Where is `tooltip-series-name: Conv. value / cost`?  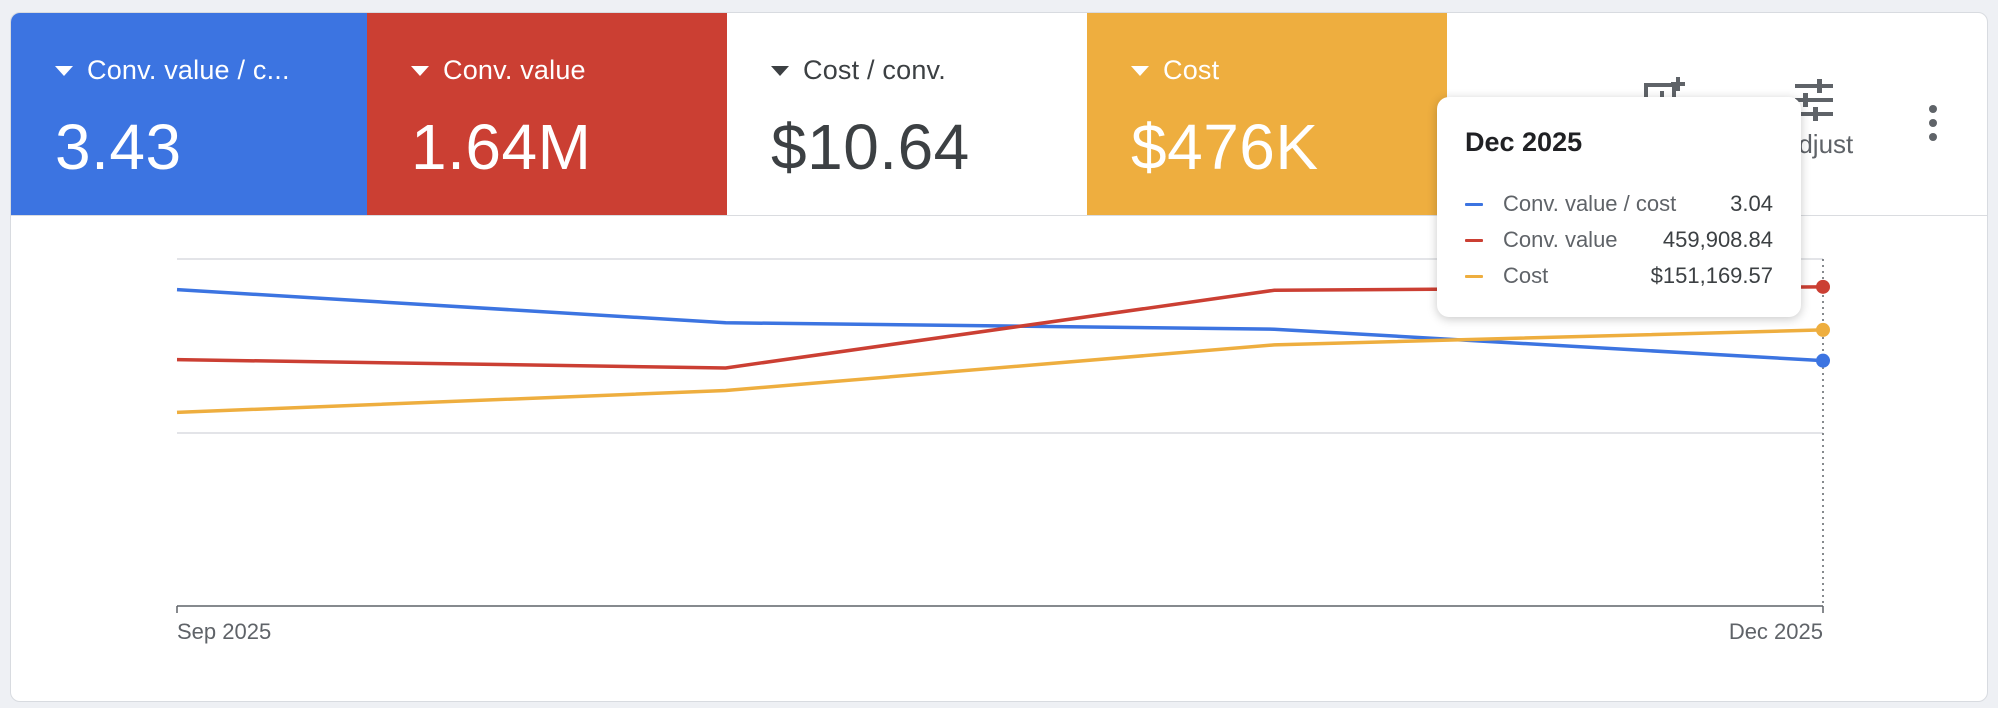 tooltip-series-name: Conv. value / cost is located at coordinates (1590, 203).